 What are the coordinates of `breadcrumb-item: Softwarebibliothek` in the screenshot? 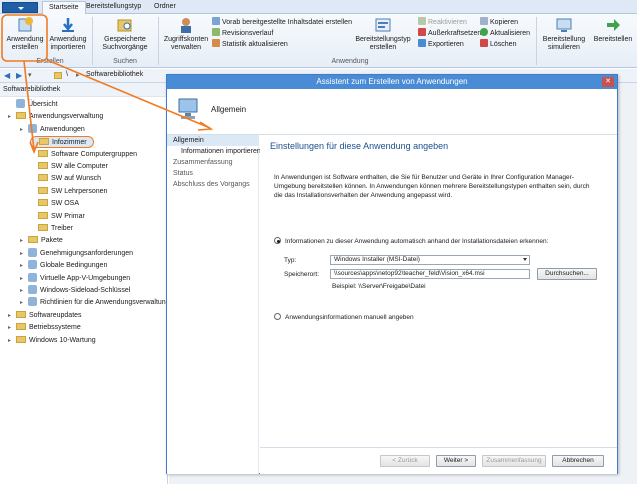 It's located at (114, 74).